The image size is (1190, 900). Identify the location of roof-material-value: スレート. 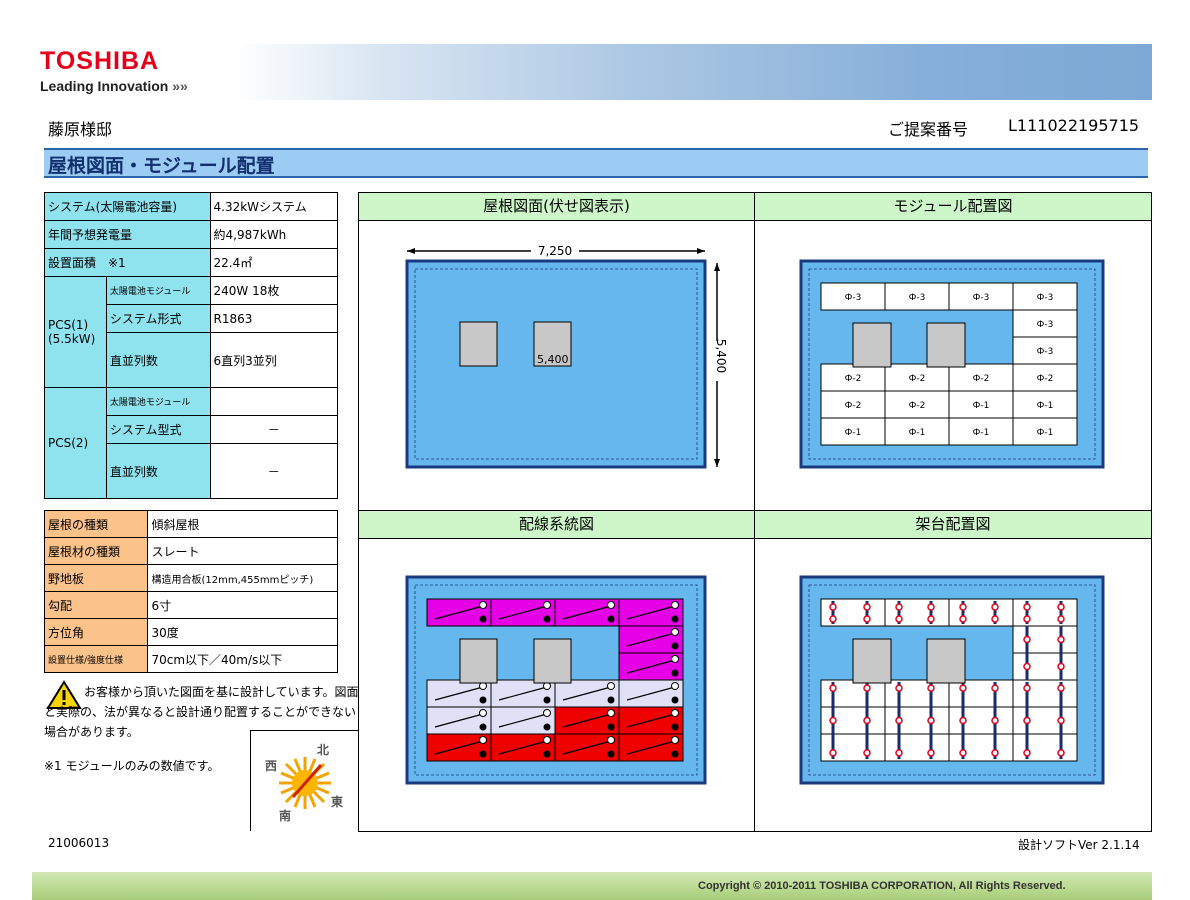
(242, 551).